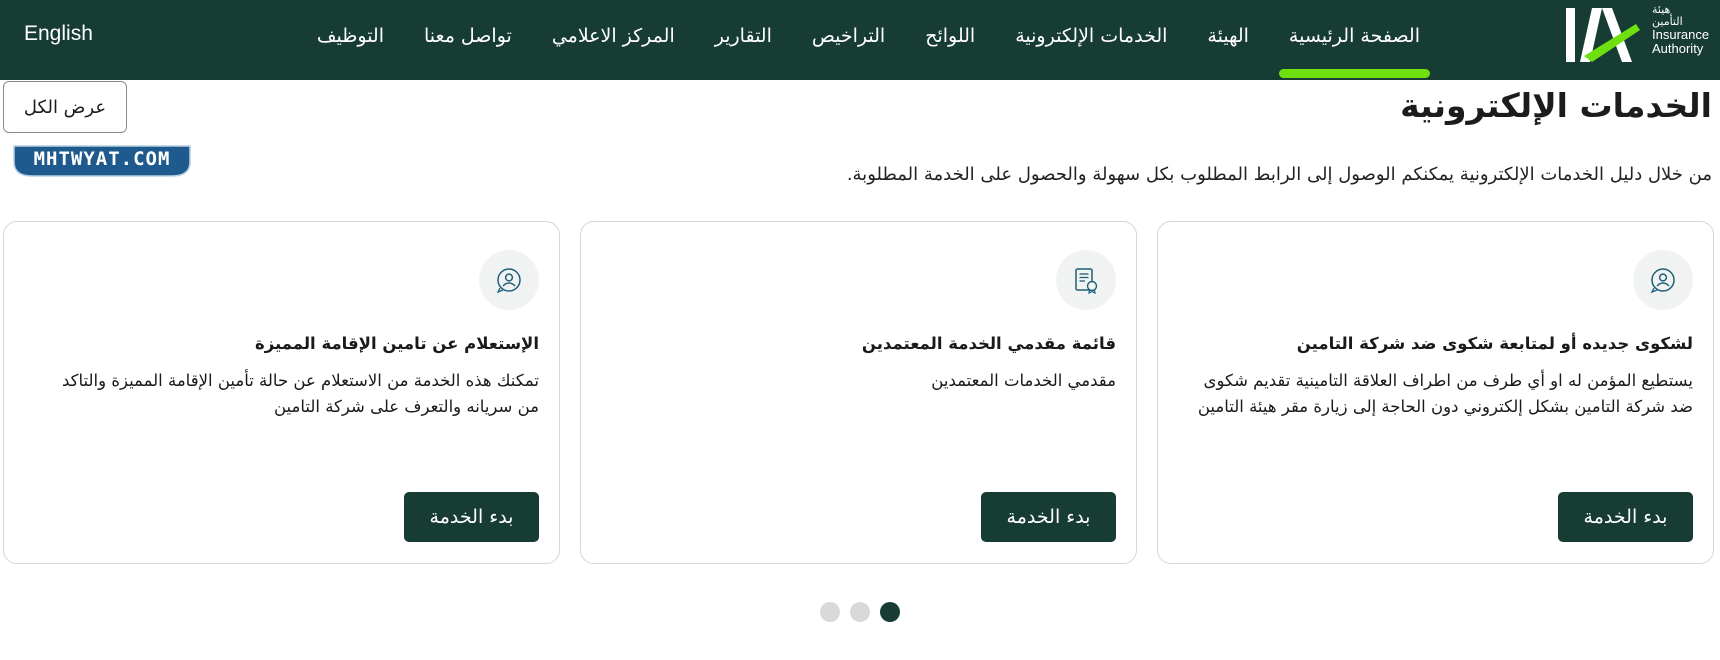  What do you see at coordinates (58, 34) in the screenshot?
I see `language-switch-link: English` at bounding box center [58, 34].